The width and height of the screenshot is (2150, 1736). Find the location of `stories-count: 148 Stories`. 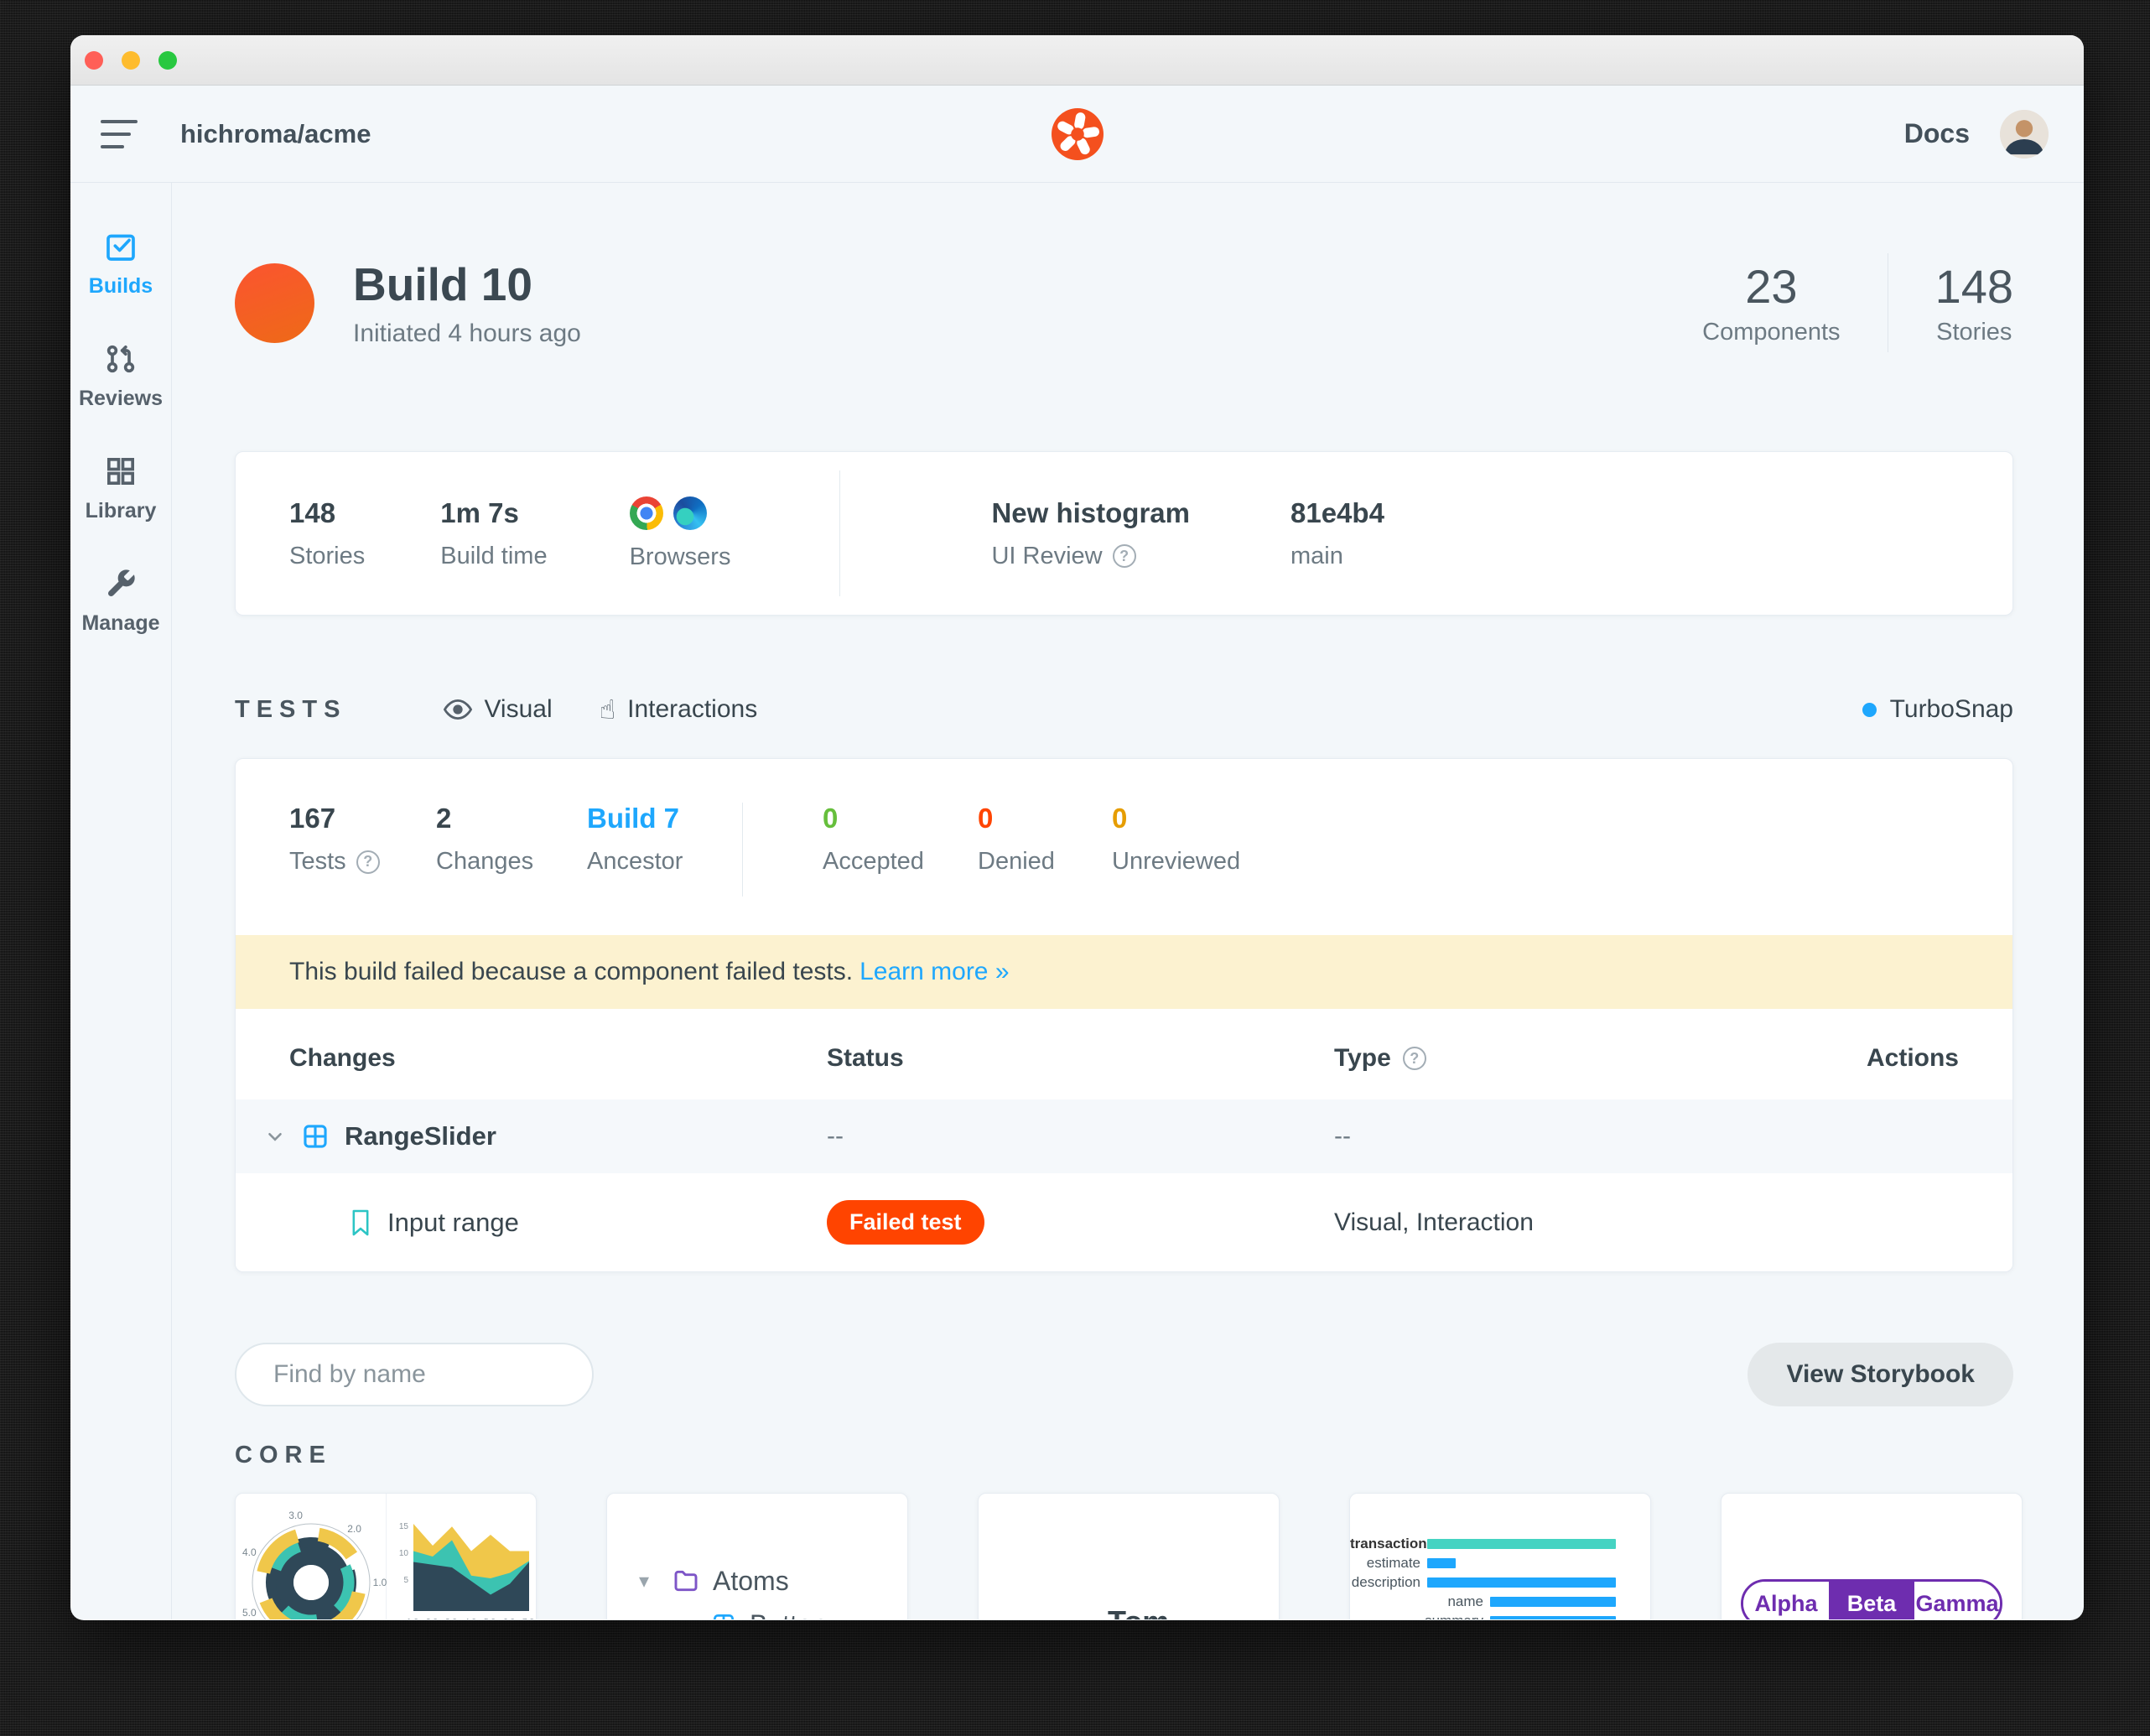

stories-count: 148 Stories is located at coordinates (1973, 303).